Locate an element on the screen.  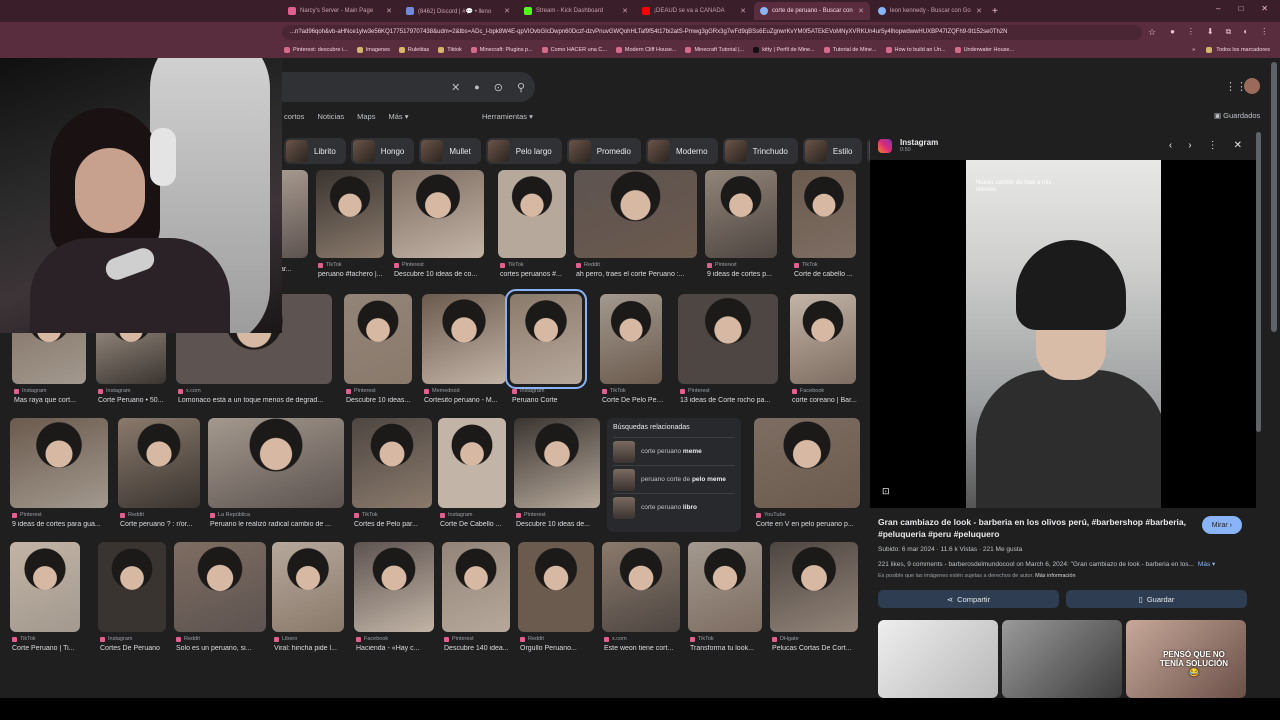
result-source: Instagram is located at coordinates (116, 639).